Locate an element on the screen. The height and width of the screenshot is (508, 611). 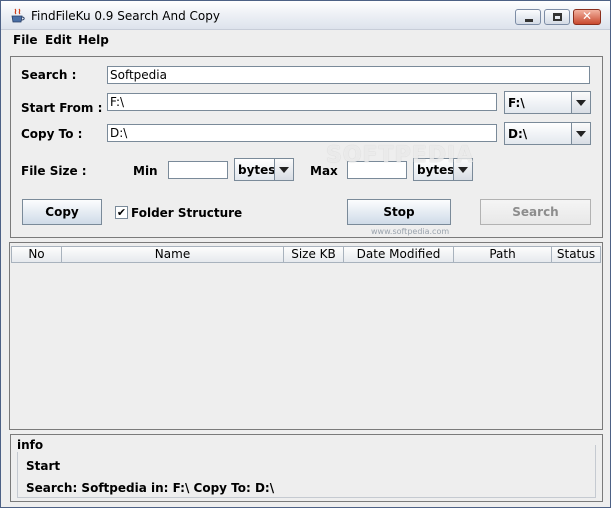
menu-bar: File Edit Help is located at coordinates (305, 40).